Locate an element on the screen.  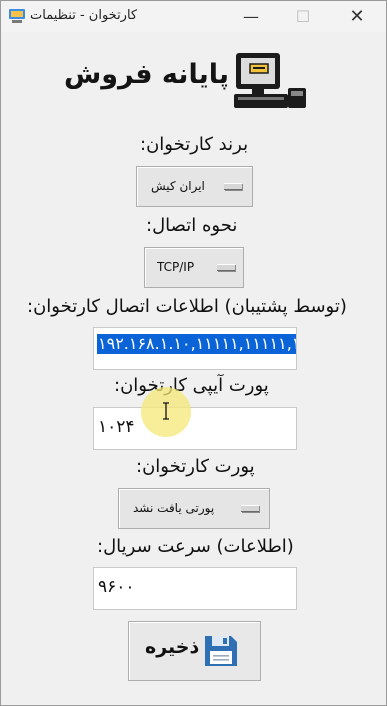
app-icon is located at coordinates (17, 16).